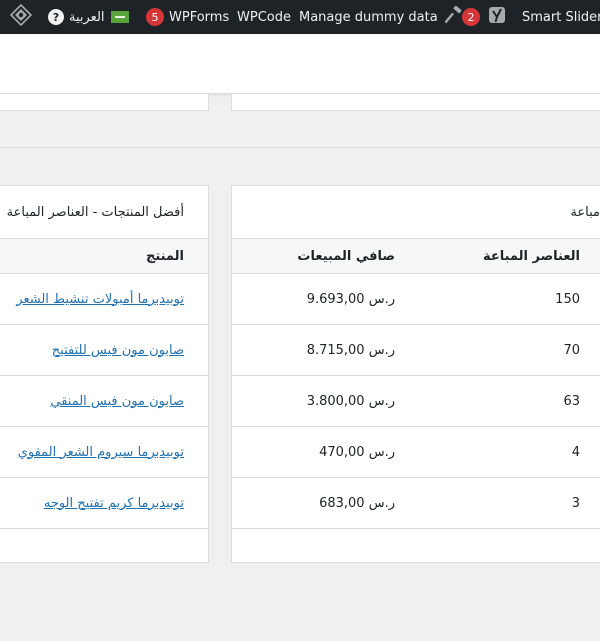  I want to click on items-sold-value: 4, so click(575, 452).